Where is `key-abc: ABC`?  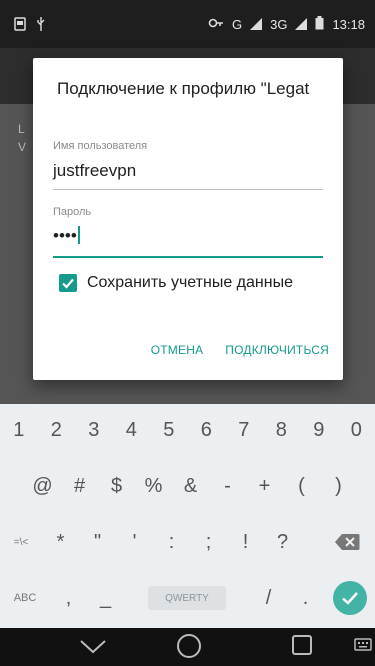
key-abc: ABC is located at coordinates (25, 598).